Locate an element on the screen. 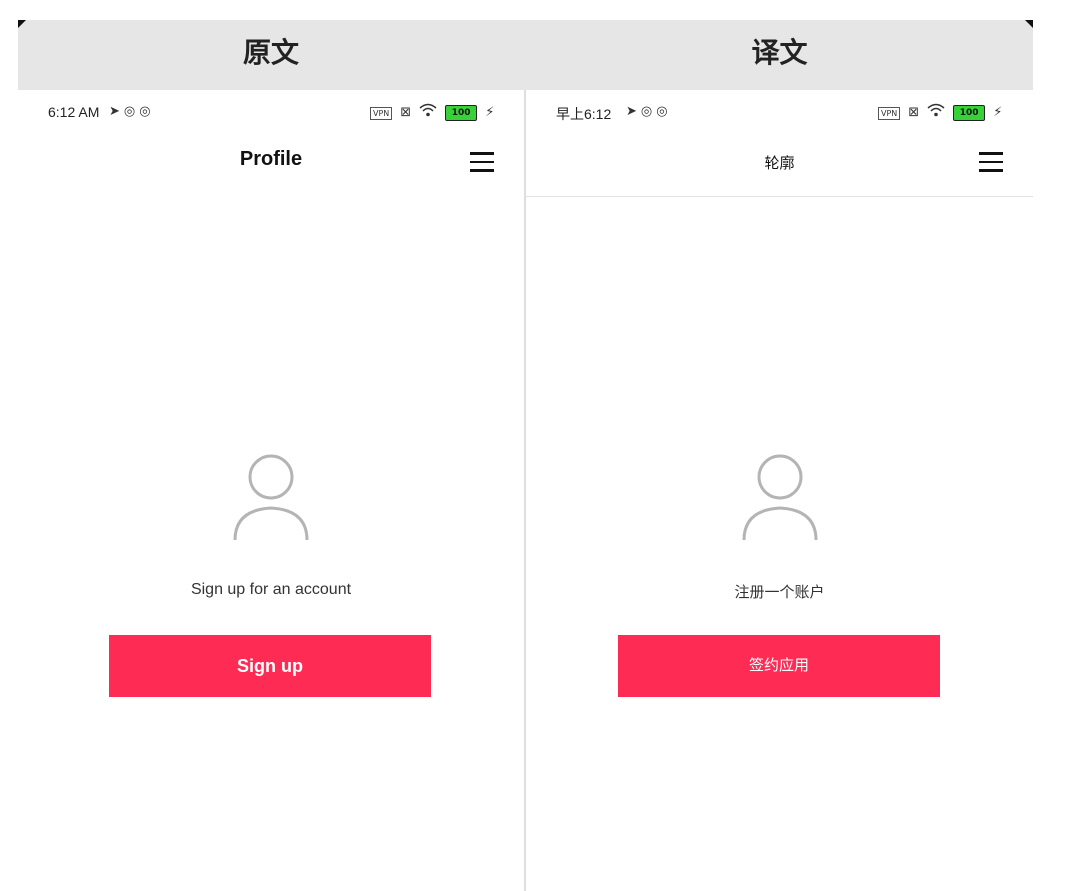 The image size is (1081, 891). status-bar: 早上6:12 ➤ ◎ ◎ VPN ⊠ 100 ⚡ is located at coordinates (779, 113).